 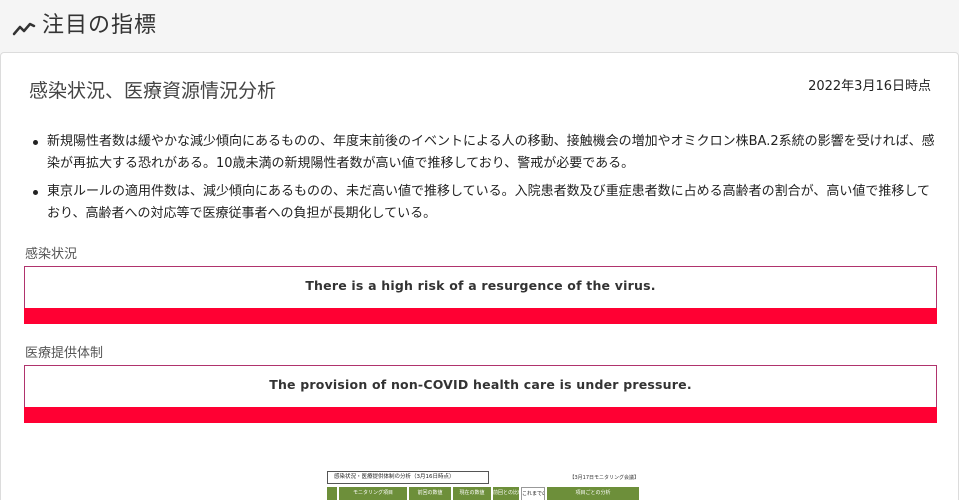 I want to click on infection-status-label: 感染状況, so click(x=51, y=254).